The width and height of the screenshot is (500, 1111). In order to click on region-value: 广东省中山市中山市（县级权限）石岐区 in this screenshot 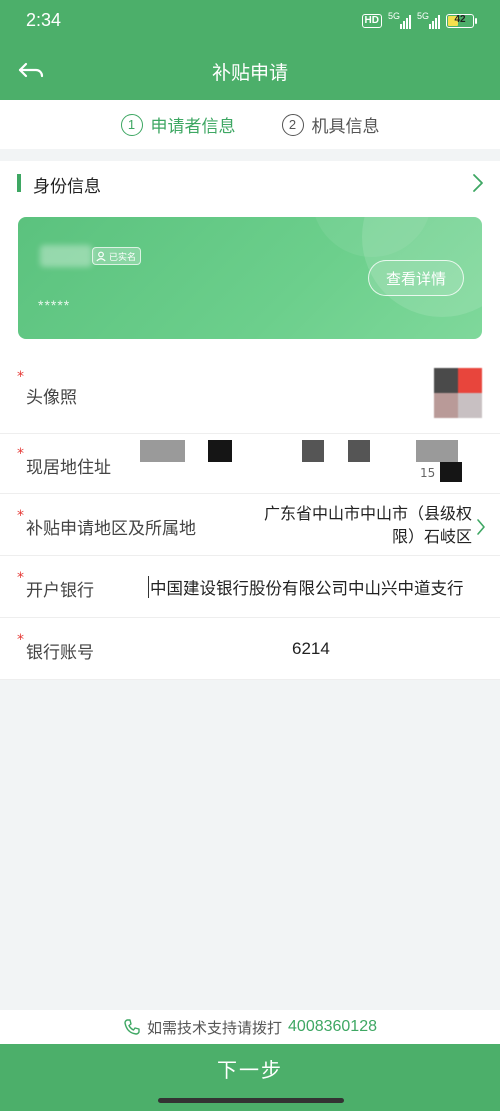, I will do `click(367, 525)`.